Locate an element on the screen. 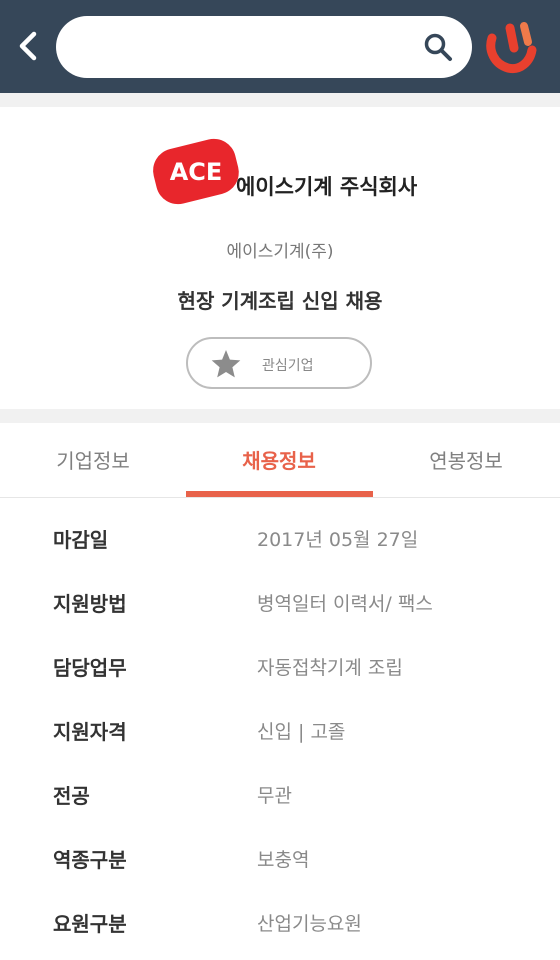 The height and width of the screenshot is (960, 560). detail-value: 자동접착기계 조립 is located at coordinates (330, 668).